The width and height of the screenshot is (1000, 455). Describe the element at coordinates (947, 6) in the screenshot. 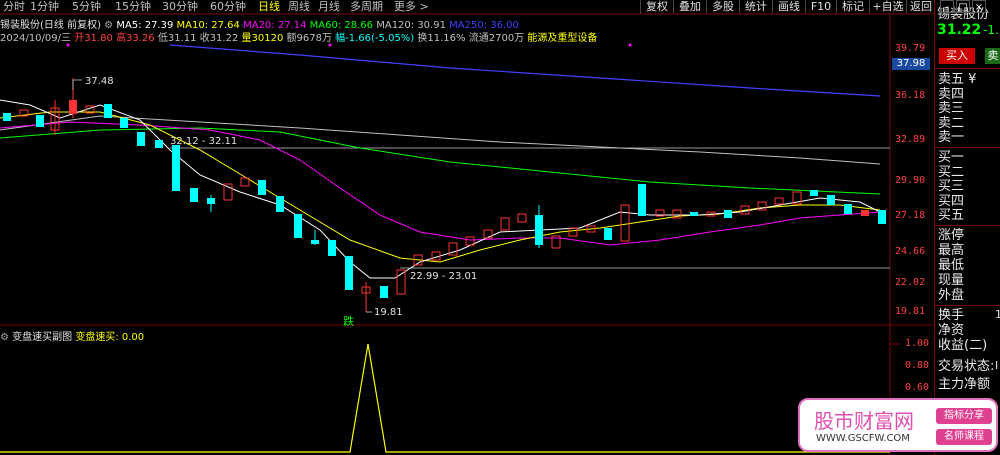

I see `minimize-button: -` at that location.